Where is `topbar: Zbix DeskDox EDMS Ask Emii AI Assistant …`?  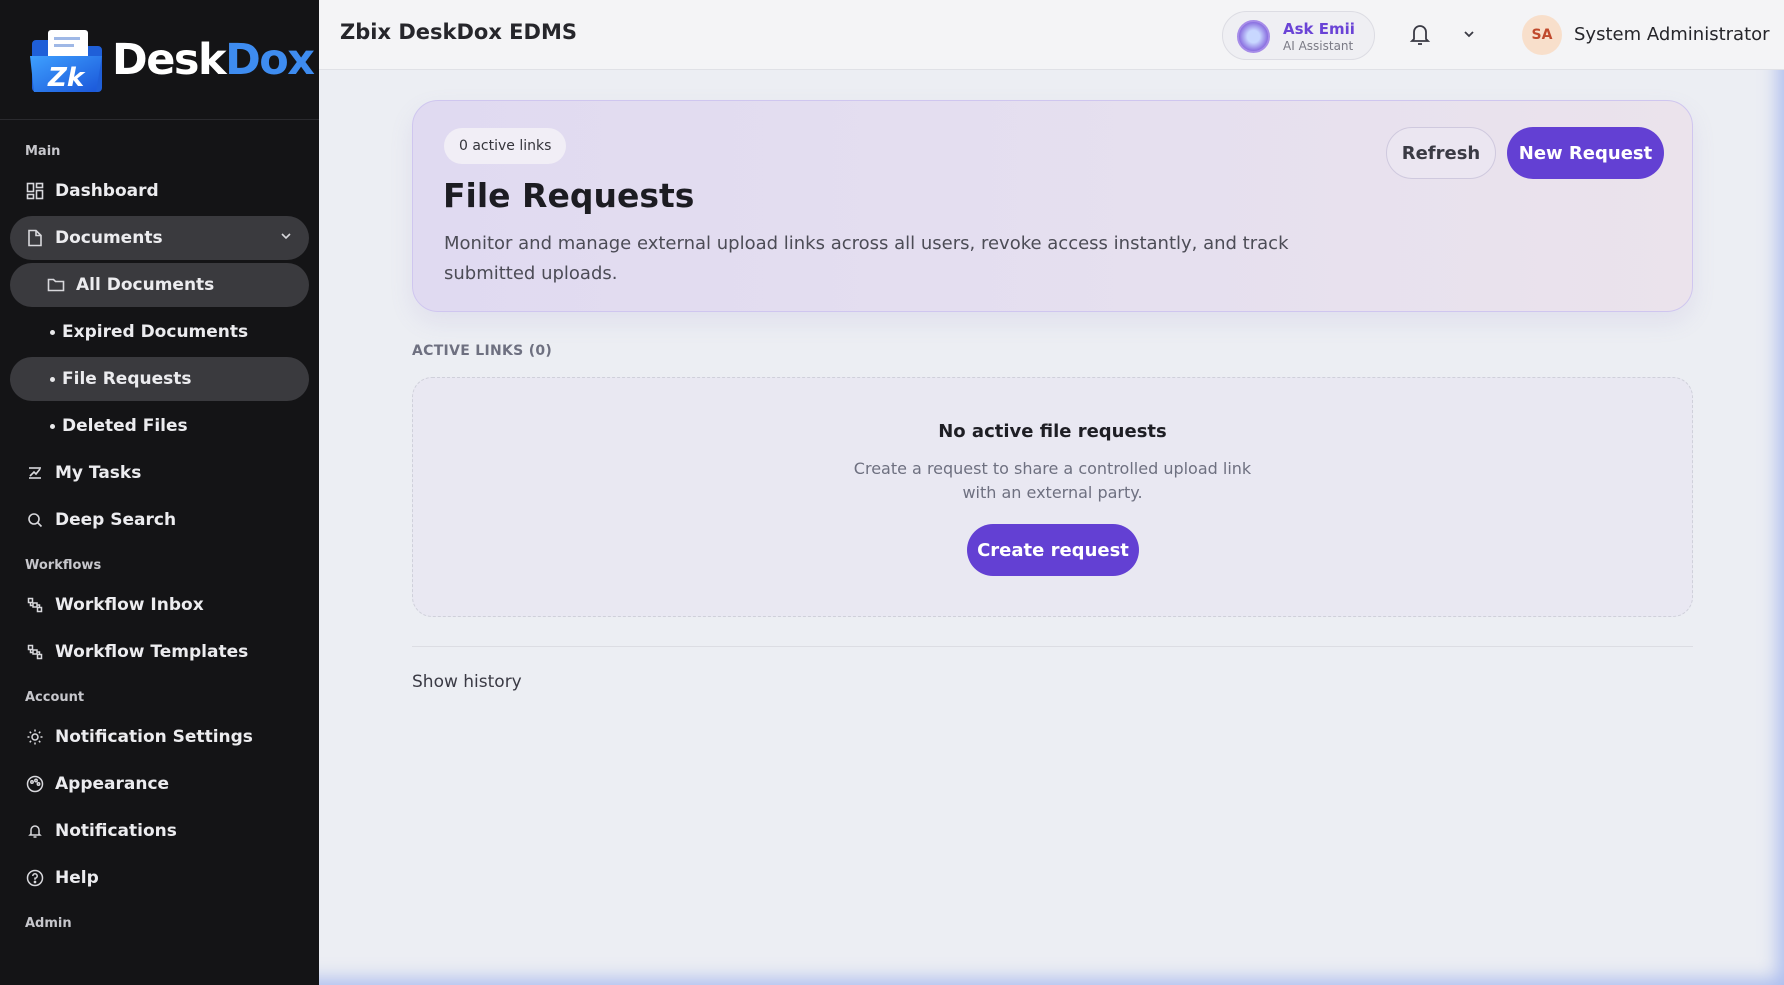 topbar: Zbix DeskDox EDMS Ask Emii AI Assistant … is located at coordinates (1051, 35).